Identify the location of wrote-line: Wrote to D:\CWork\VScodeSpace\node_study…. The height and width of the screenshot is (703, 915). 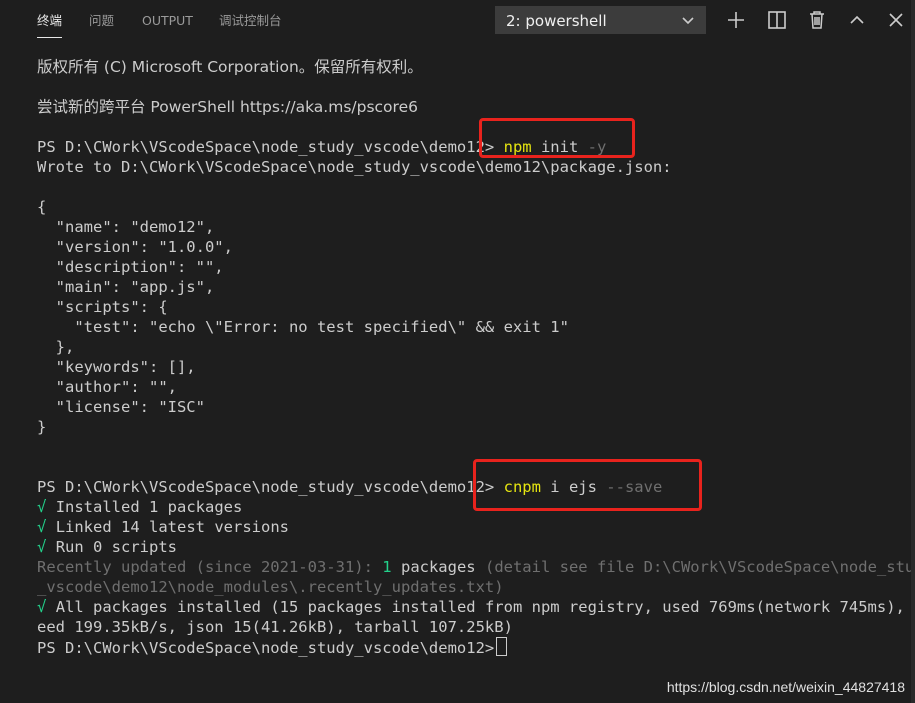
(354, 167).